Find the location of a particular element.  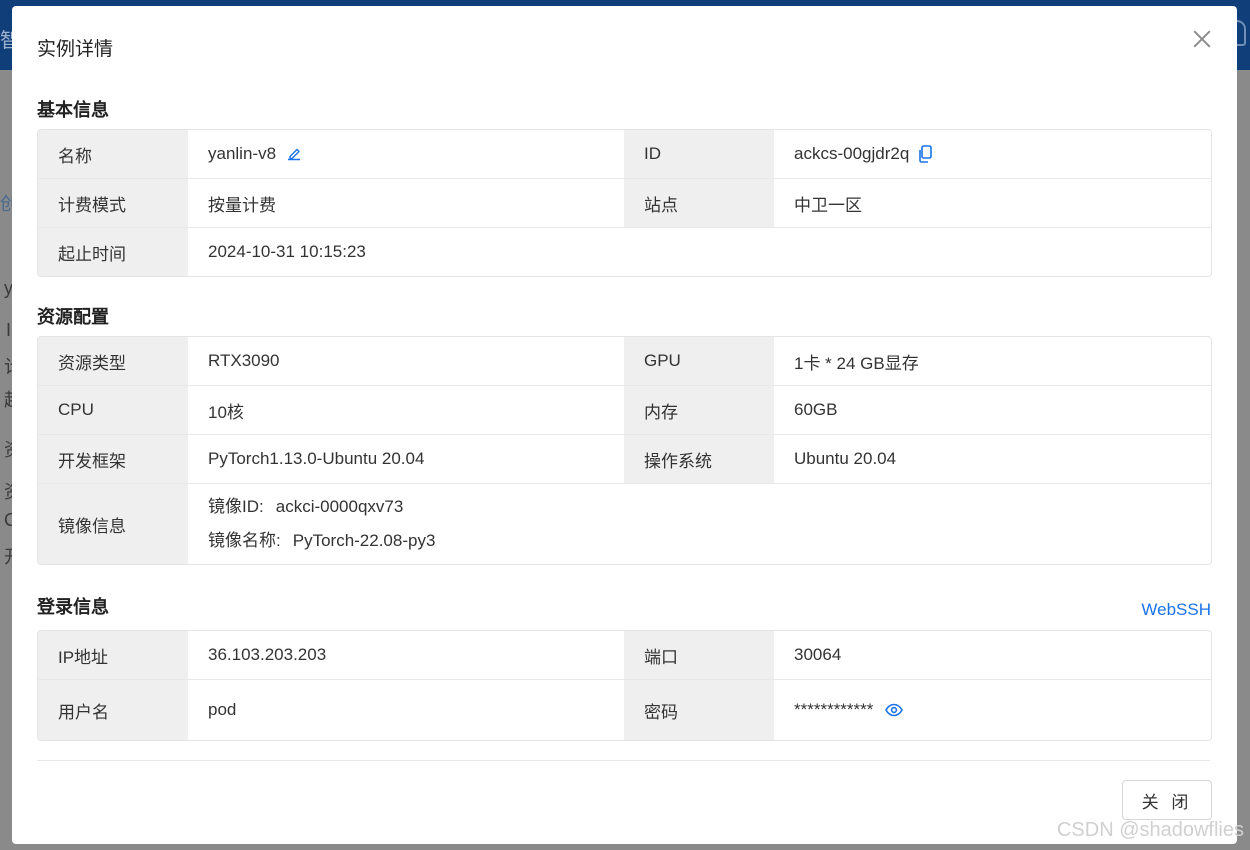

cpu-value: 10核 is located at coordinates (226, 412).